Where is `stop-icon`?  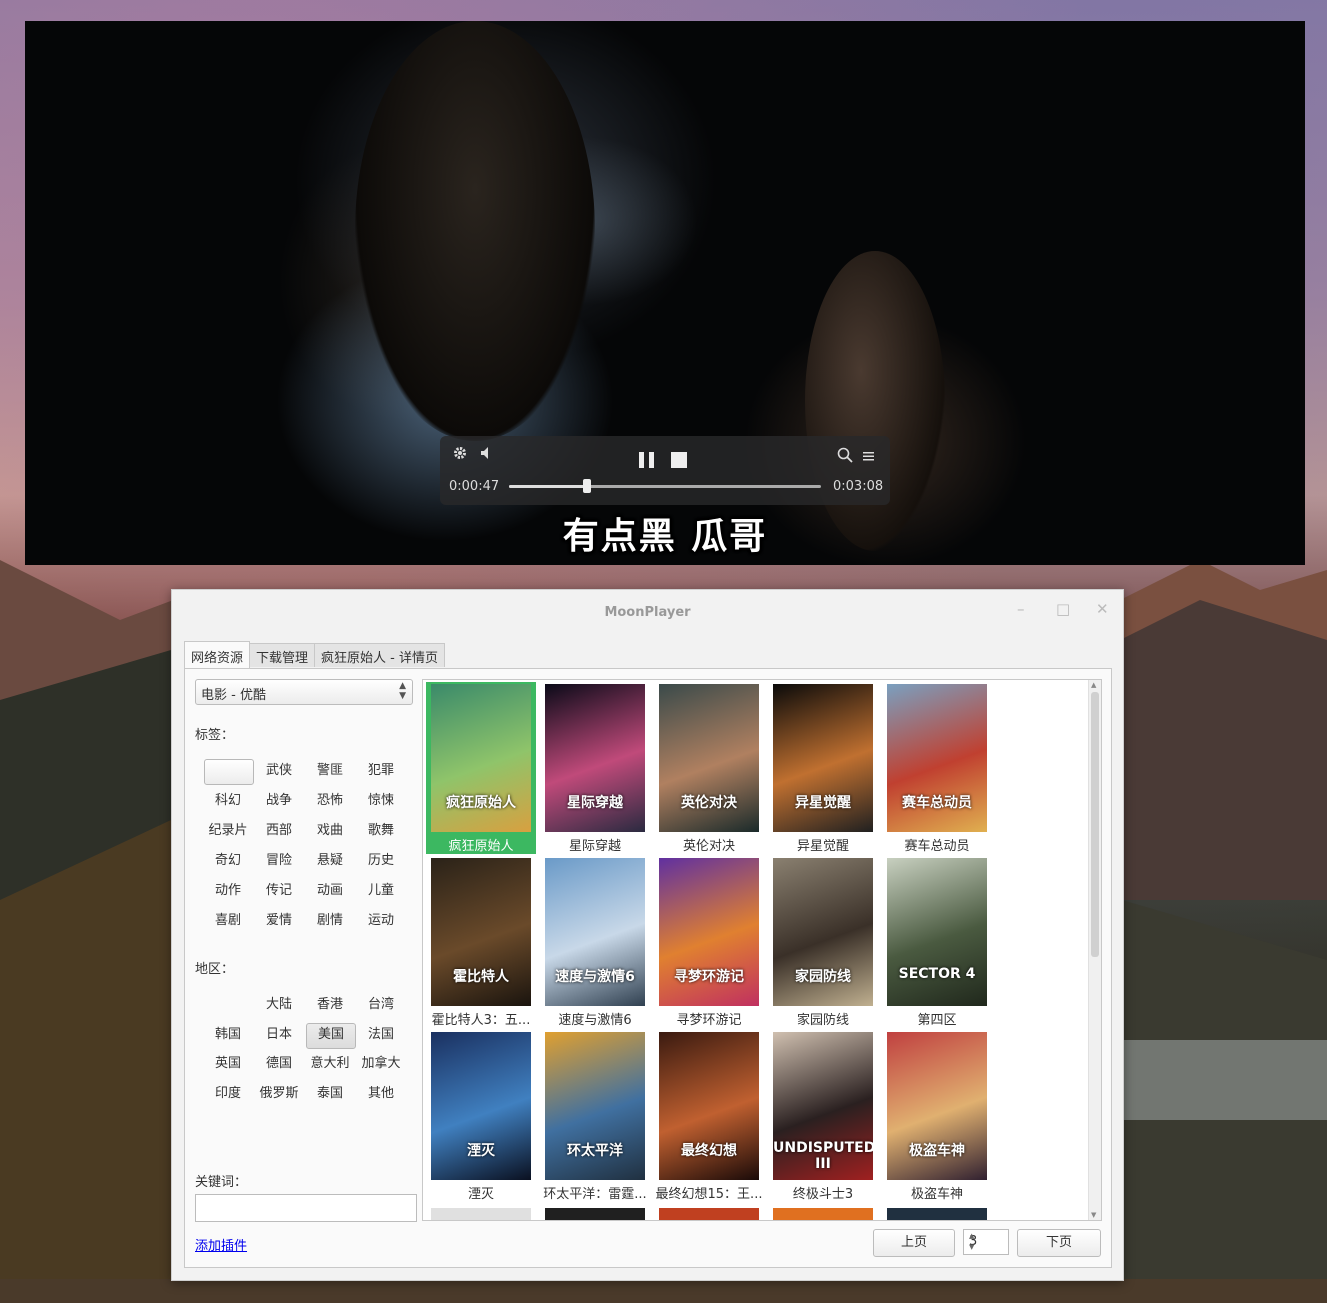
stop-icon is located at coordinates (679, 462).